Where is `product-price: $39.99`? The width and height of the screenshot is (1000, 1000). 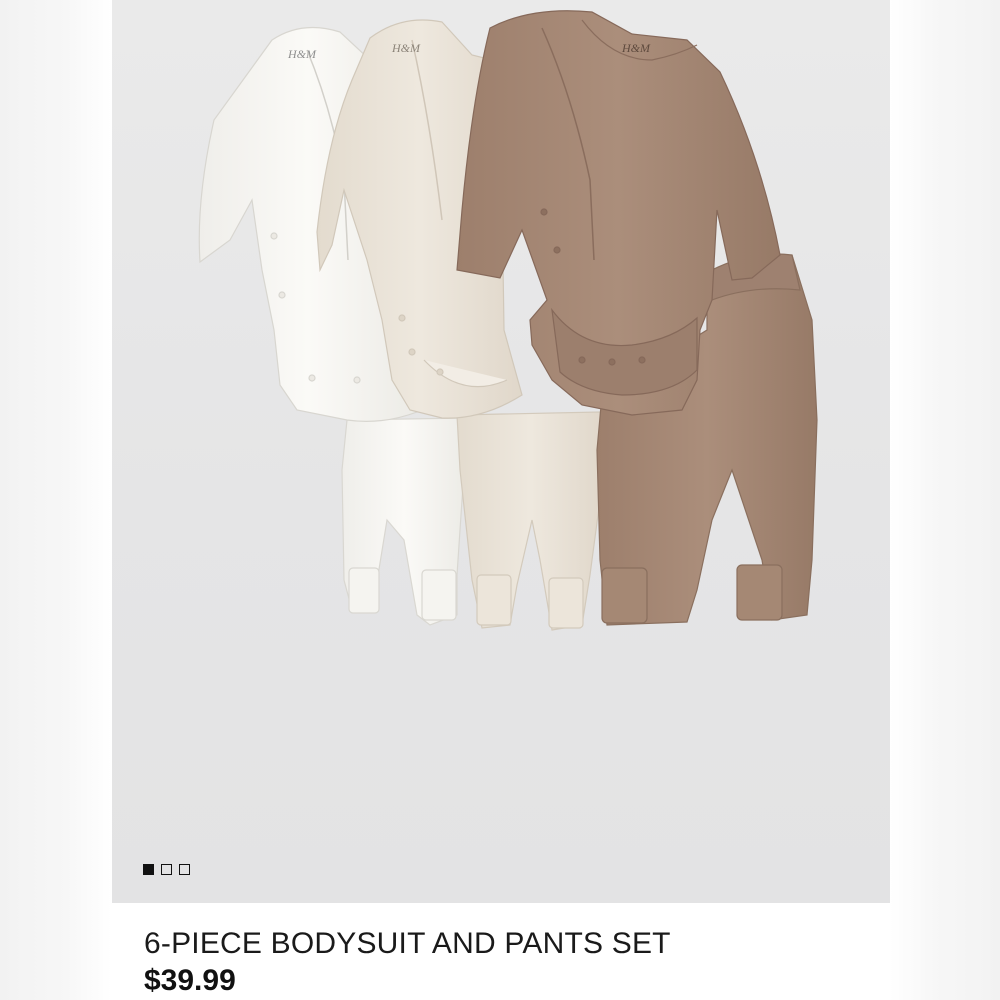 product-price: $39.99 is located at coordinates (190, 980).